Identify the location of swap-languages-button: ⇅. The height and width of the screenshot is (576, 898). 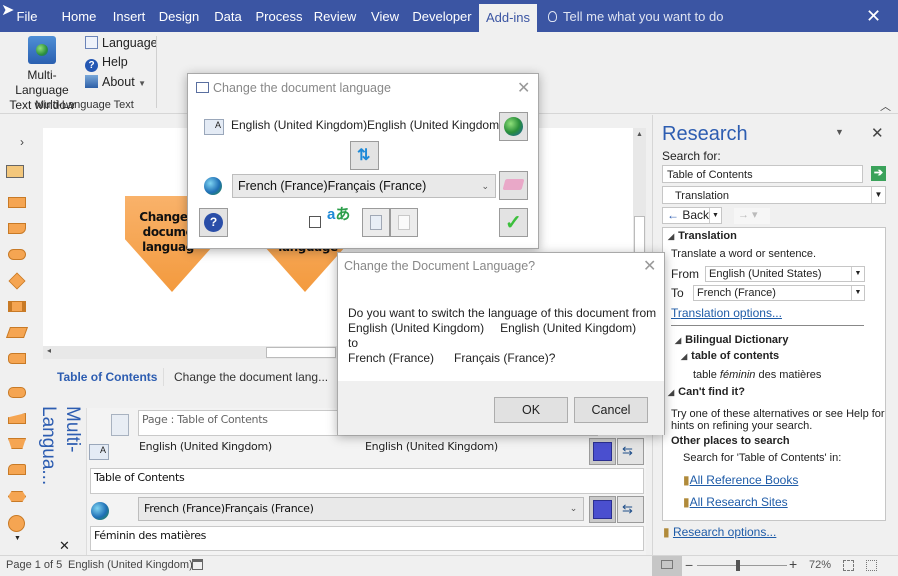
(364, 155).